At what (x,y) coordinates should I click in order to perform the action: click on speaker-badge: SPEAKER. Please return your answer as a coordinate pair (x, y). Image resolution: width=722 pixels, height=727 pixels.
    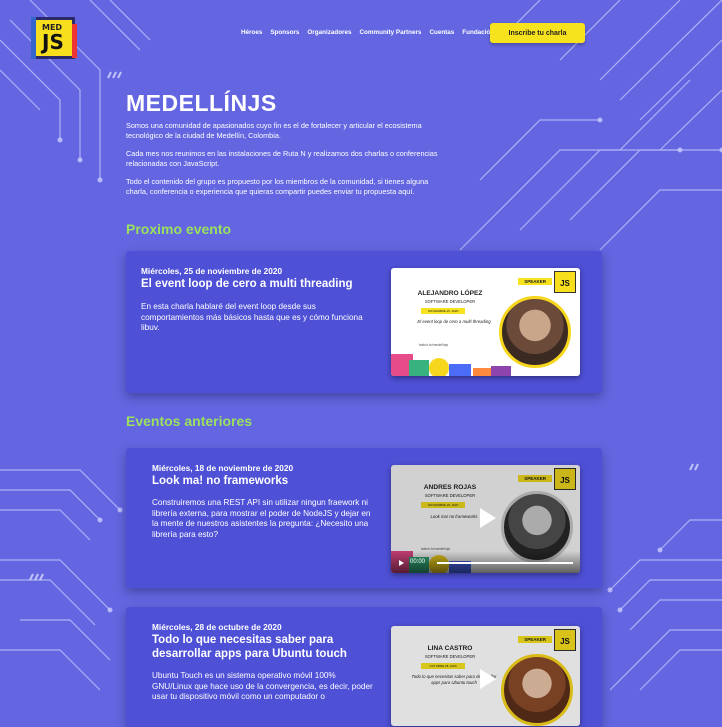
    Looking at the image, I should click on (535, 281).